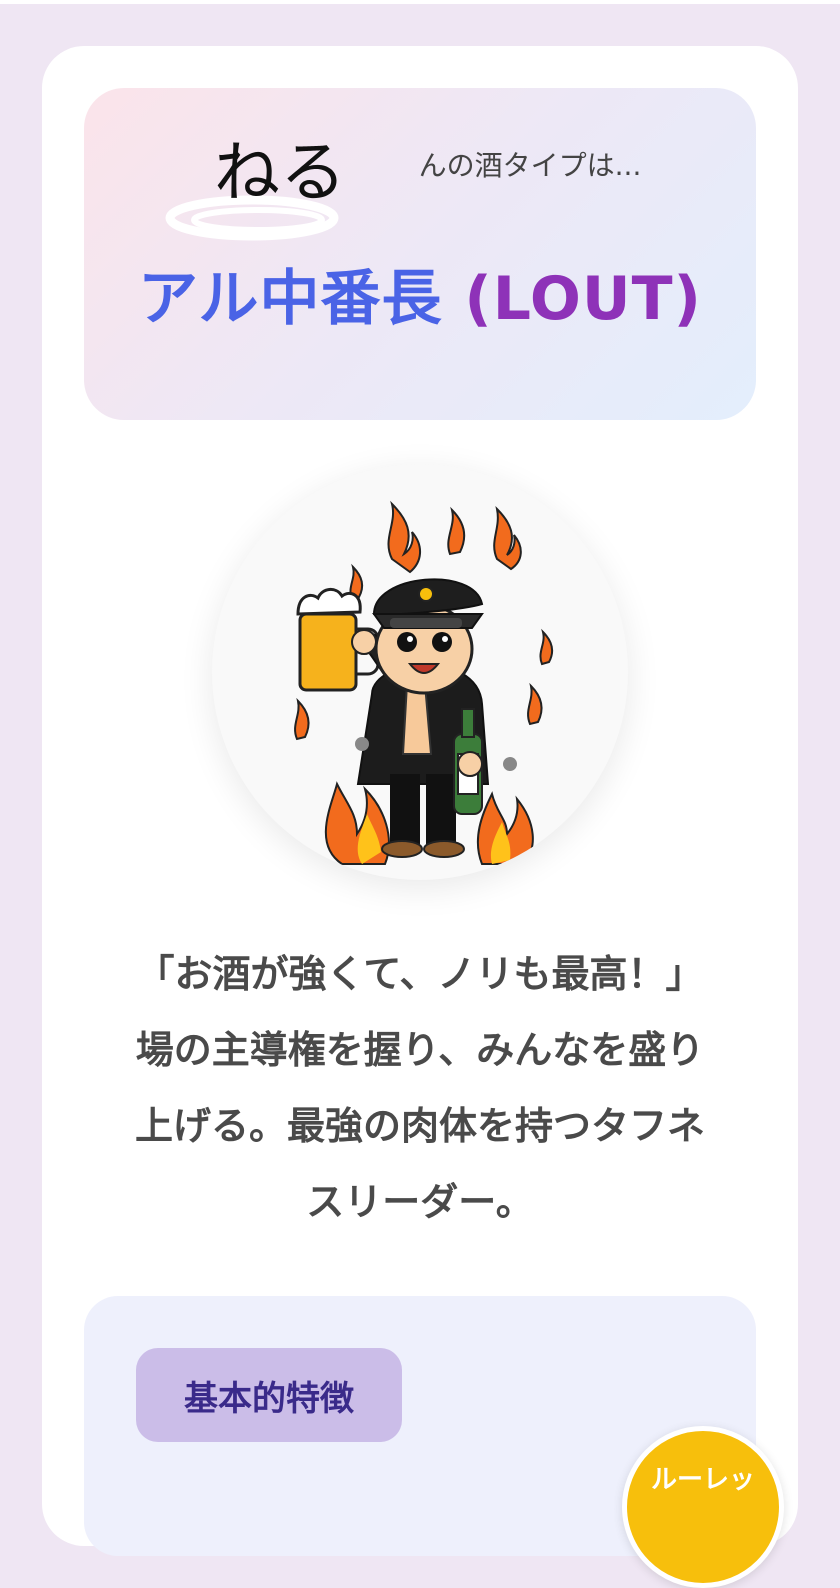  I want to click on type-name: アル中番長, so click(290, 299).